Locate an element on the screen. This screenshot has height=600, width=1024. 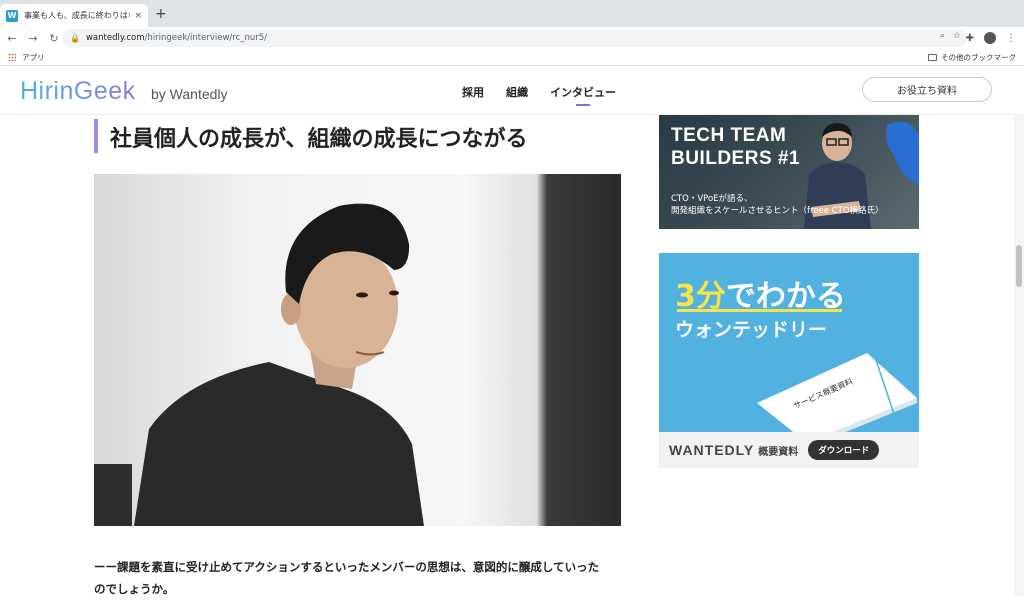
overview-label: 概要資料 is located at coordinates (778, 452).